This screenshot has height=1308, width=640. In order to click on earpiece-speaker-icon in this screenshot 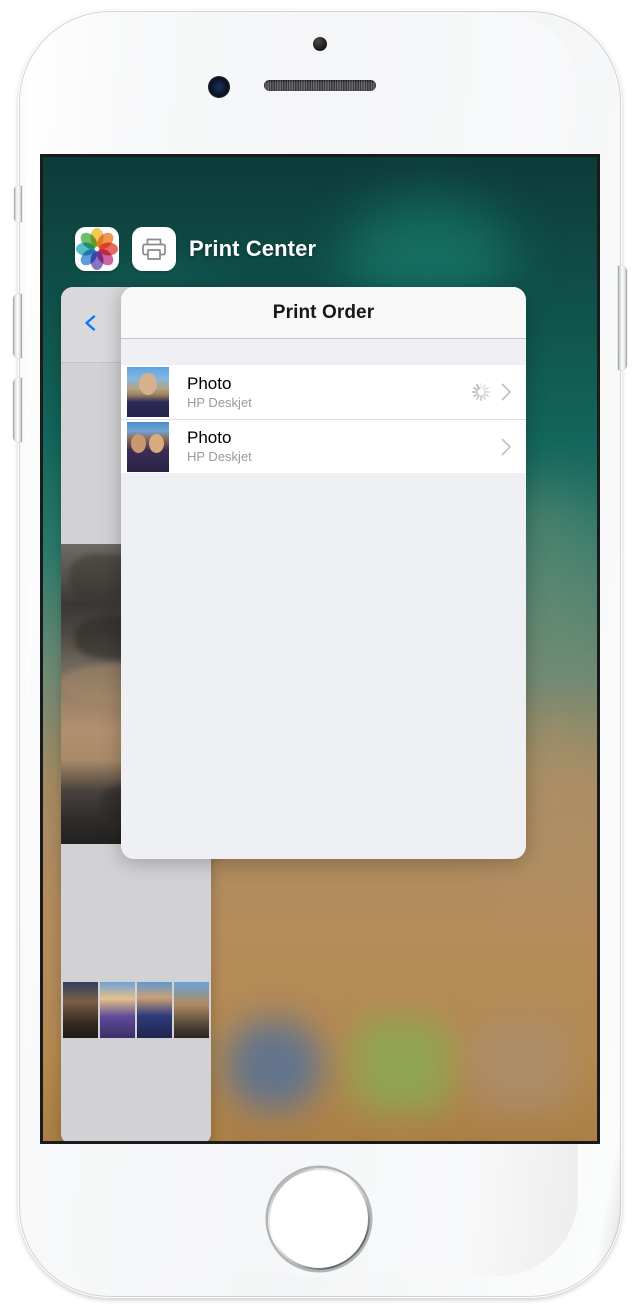, I will do `click(320, 85)`.